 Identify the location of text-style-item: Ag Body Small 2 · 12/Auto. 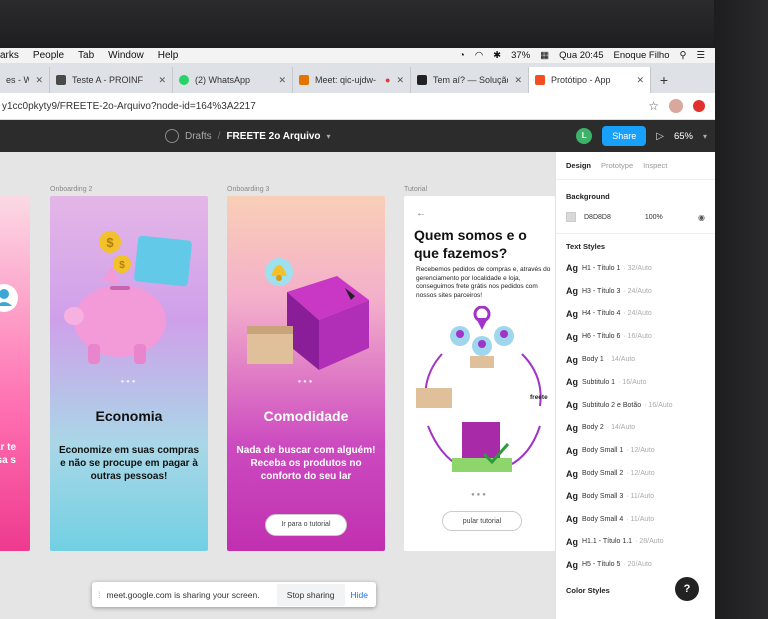
(635, 473).